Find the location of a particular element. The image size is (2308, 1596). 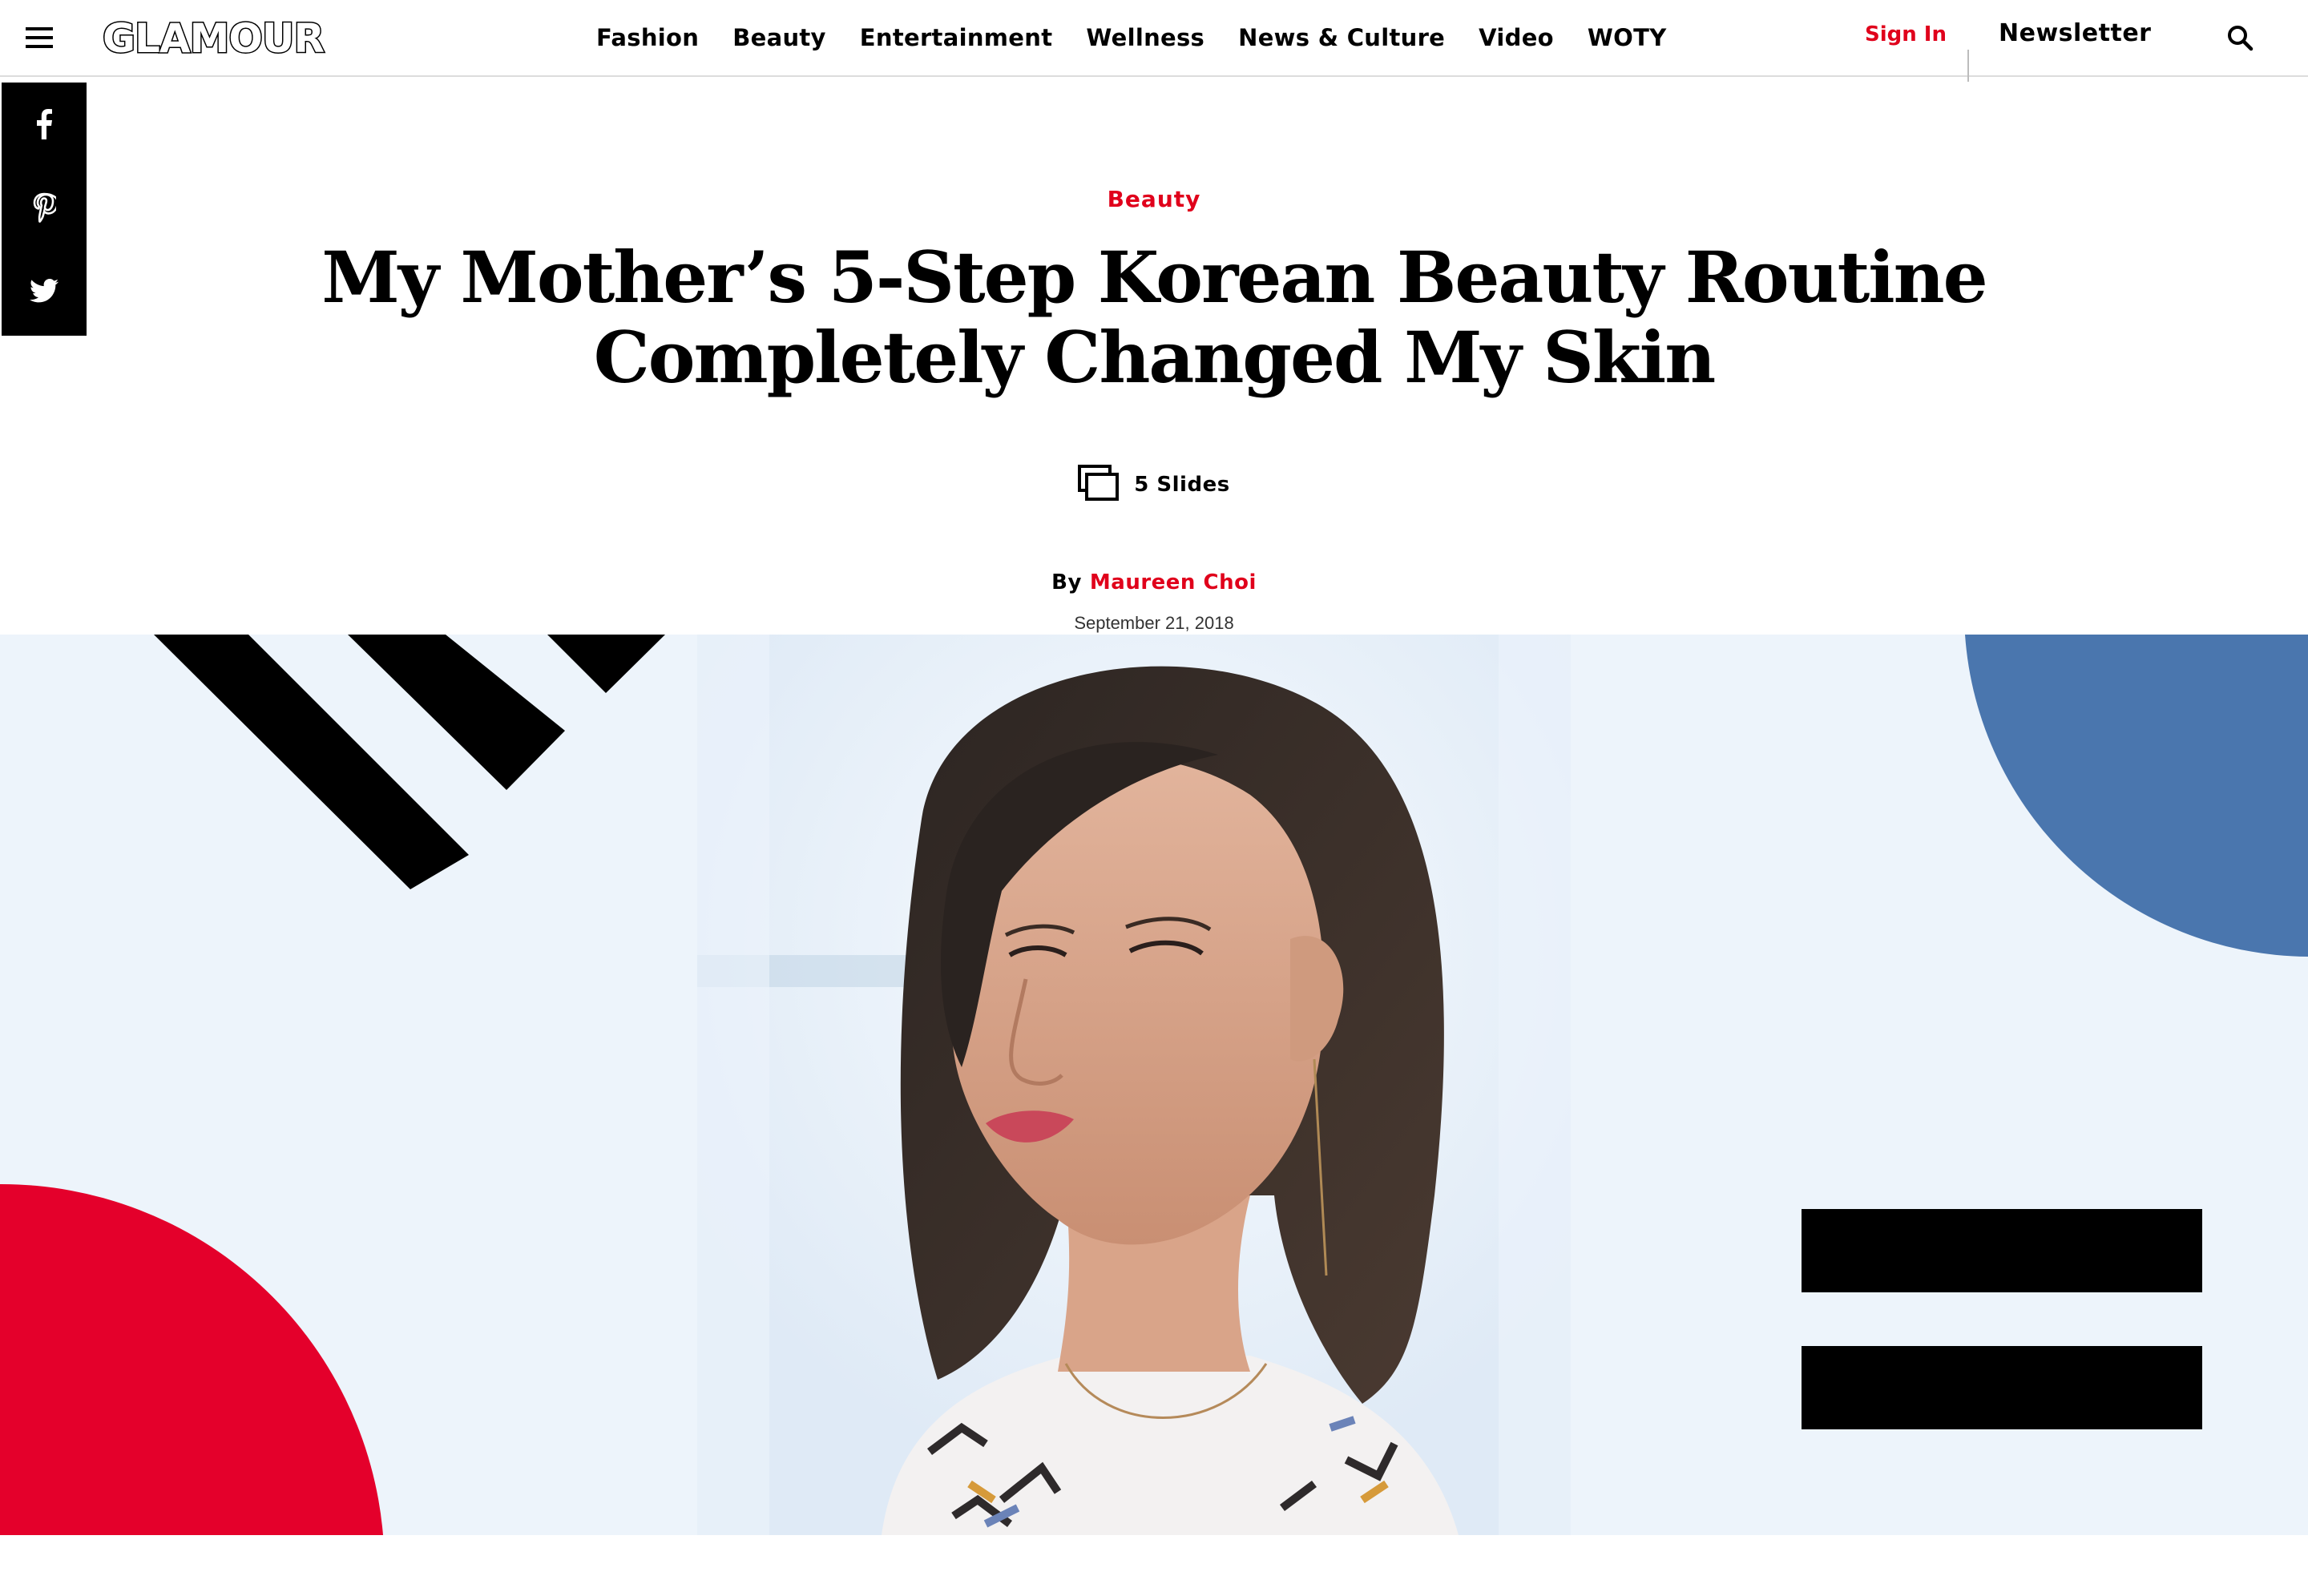

twitter-icon is located at coordinates (44, 290).